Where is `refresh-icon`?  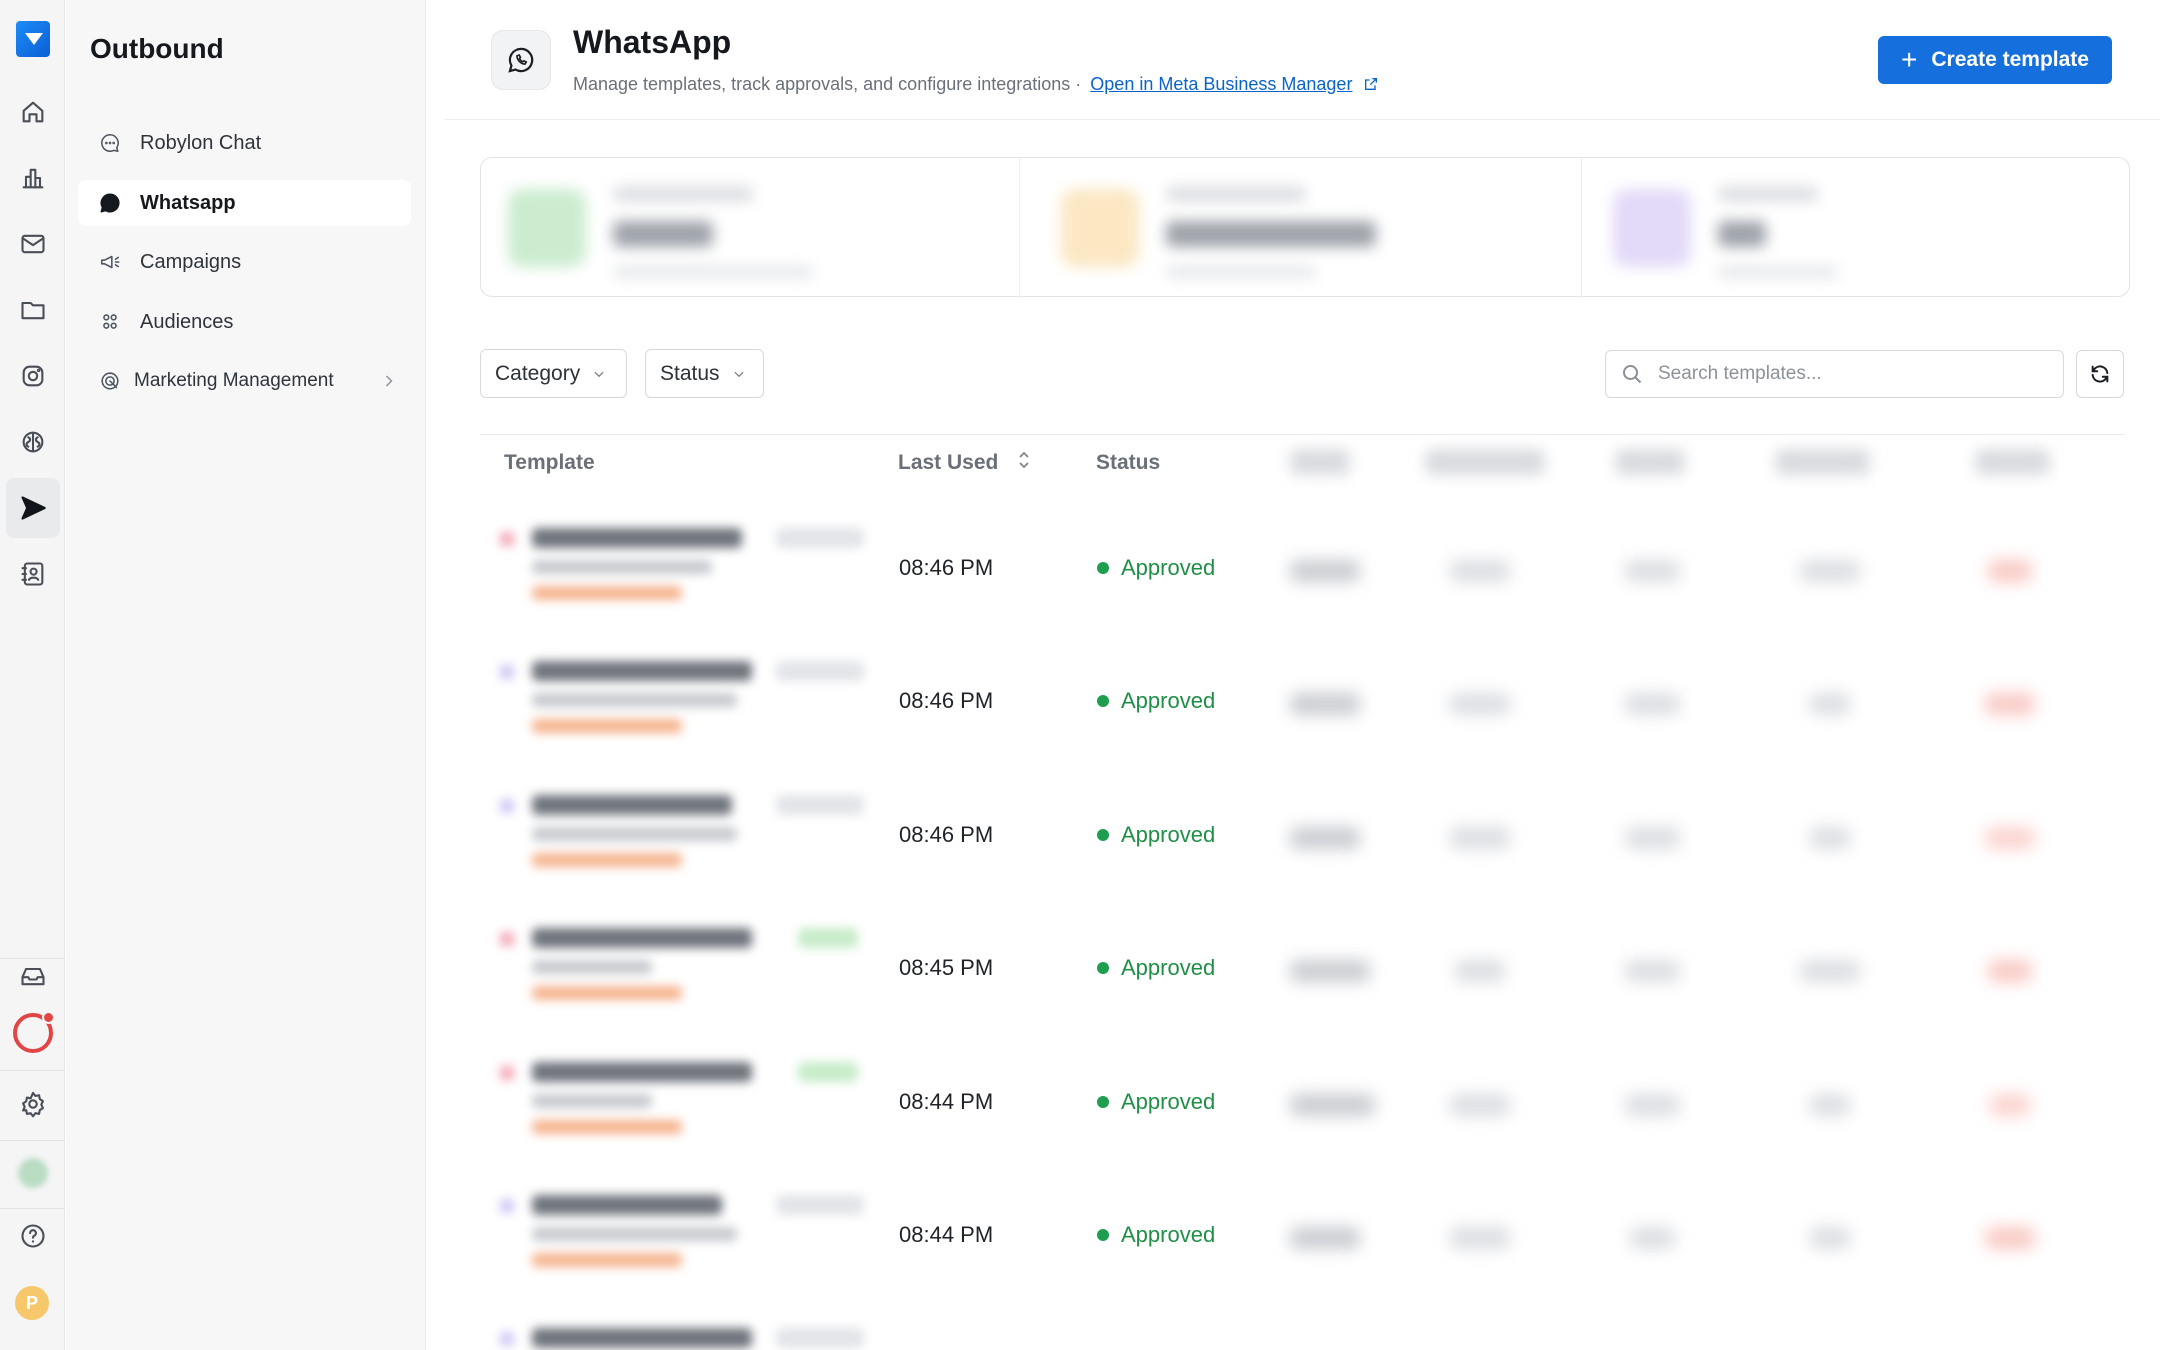
refresh-icon is located at coordinates (2100, 374).